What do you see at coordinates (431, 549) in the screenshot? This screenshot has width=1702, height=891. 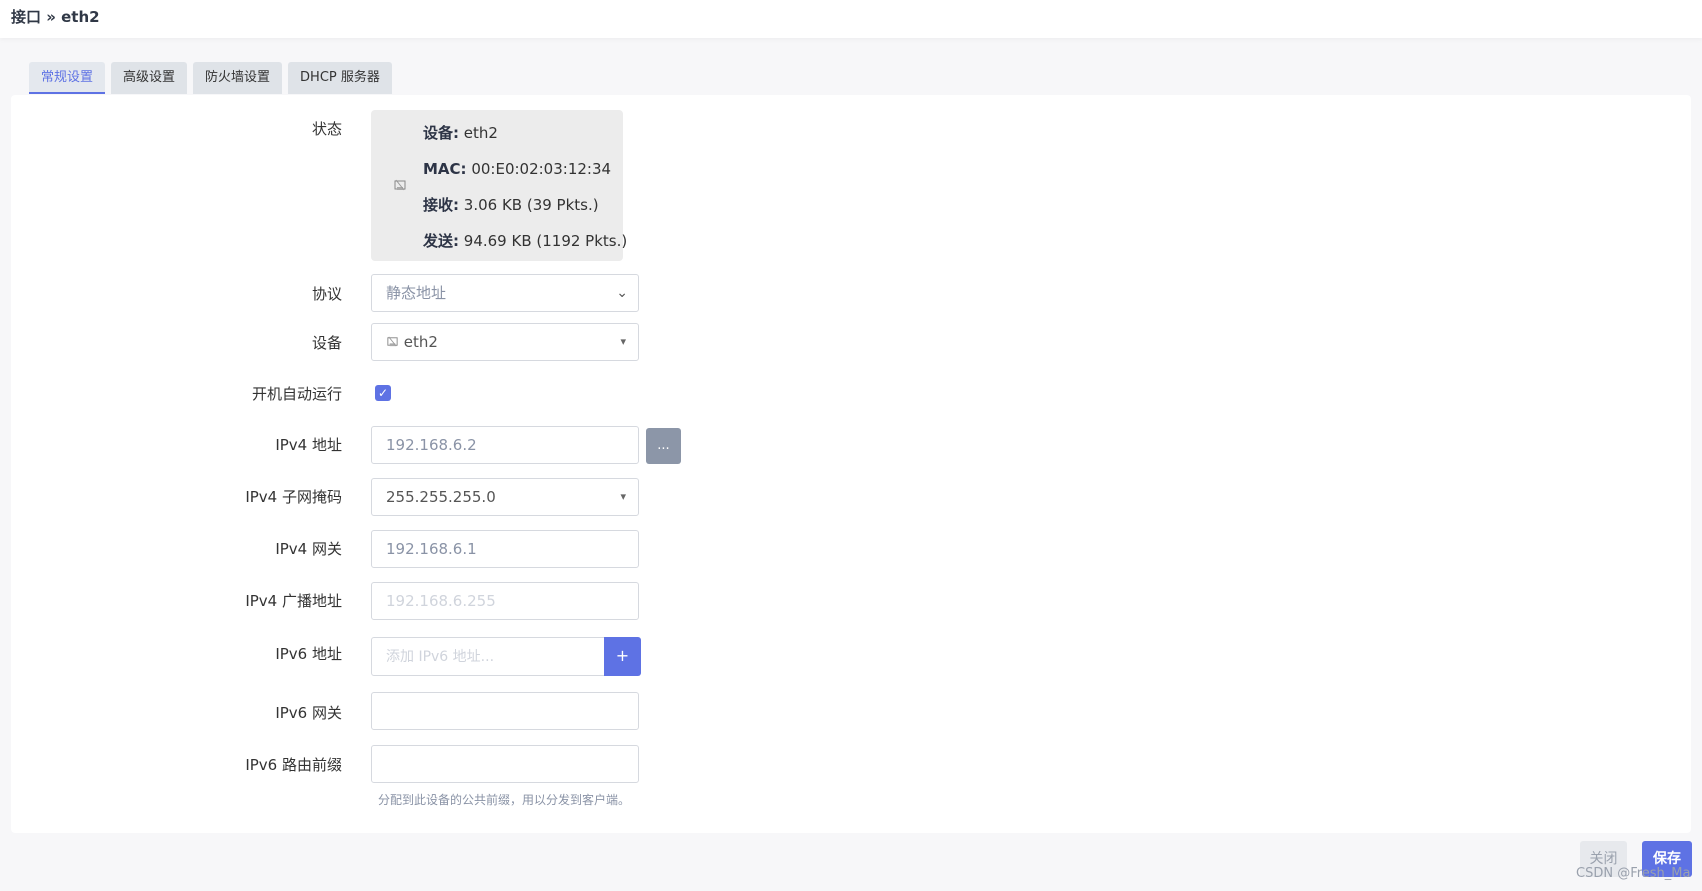 I see `ipv4-gateway-value: 192.168.6.1` at bounding box center [431, 549].